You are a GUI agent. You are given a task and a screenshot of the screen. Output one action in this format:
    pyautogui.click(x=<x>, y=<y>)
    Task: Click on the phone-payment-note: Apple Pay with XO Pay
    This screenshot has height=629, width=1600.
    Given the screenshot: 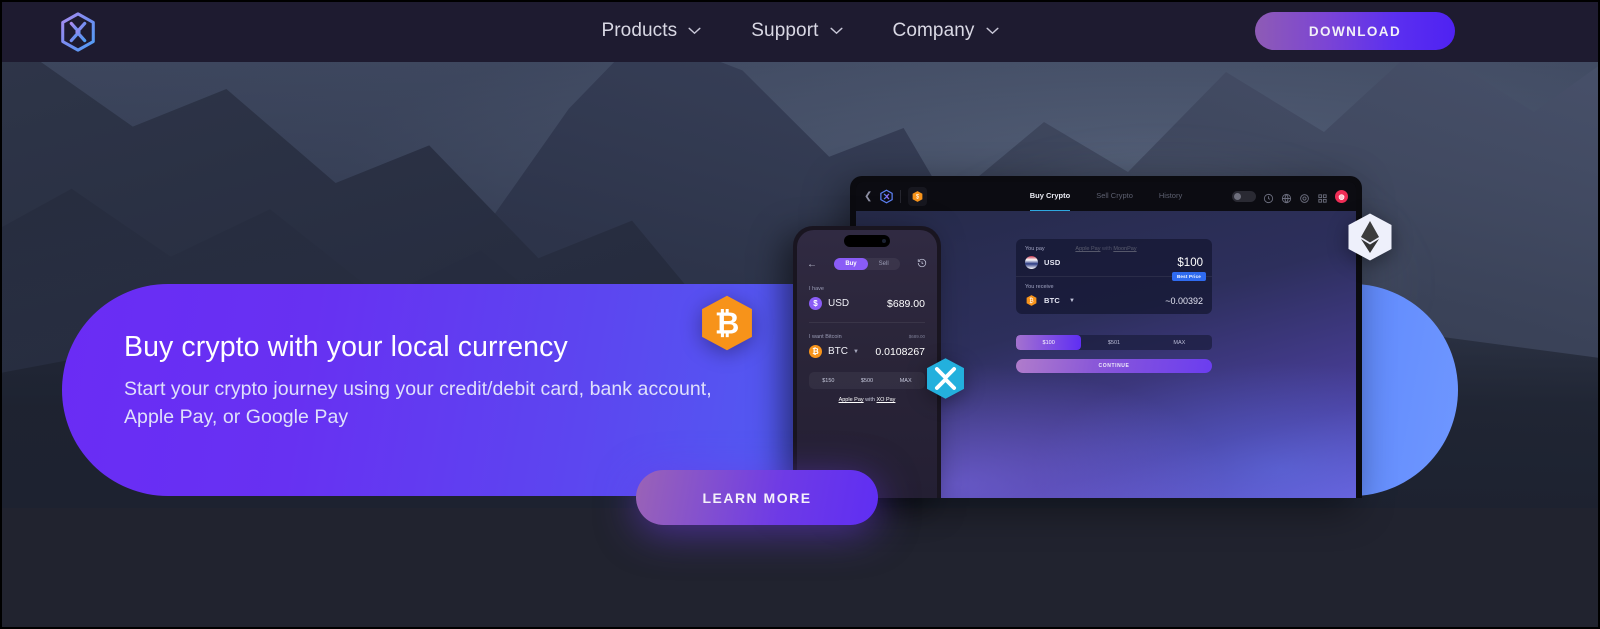 What is the action you would take?
    pyautogui.click(x=867, y=400)
    